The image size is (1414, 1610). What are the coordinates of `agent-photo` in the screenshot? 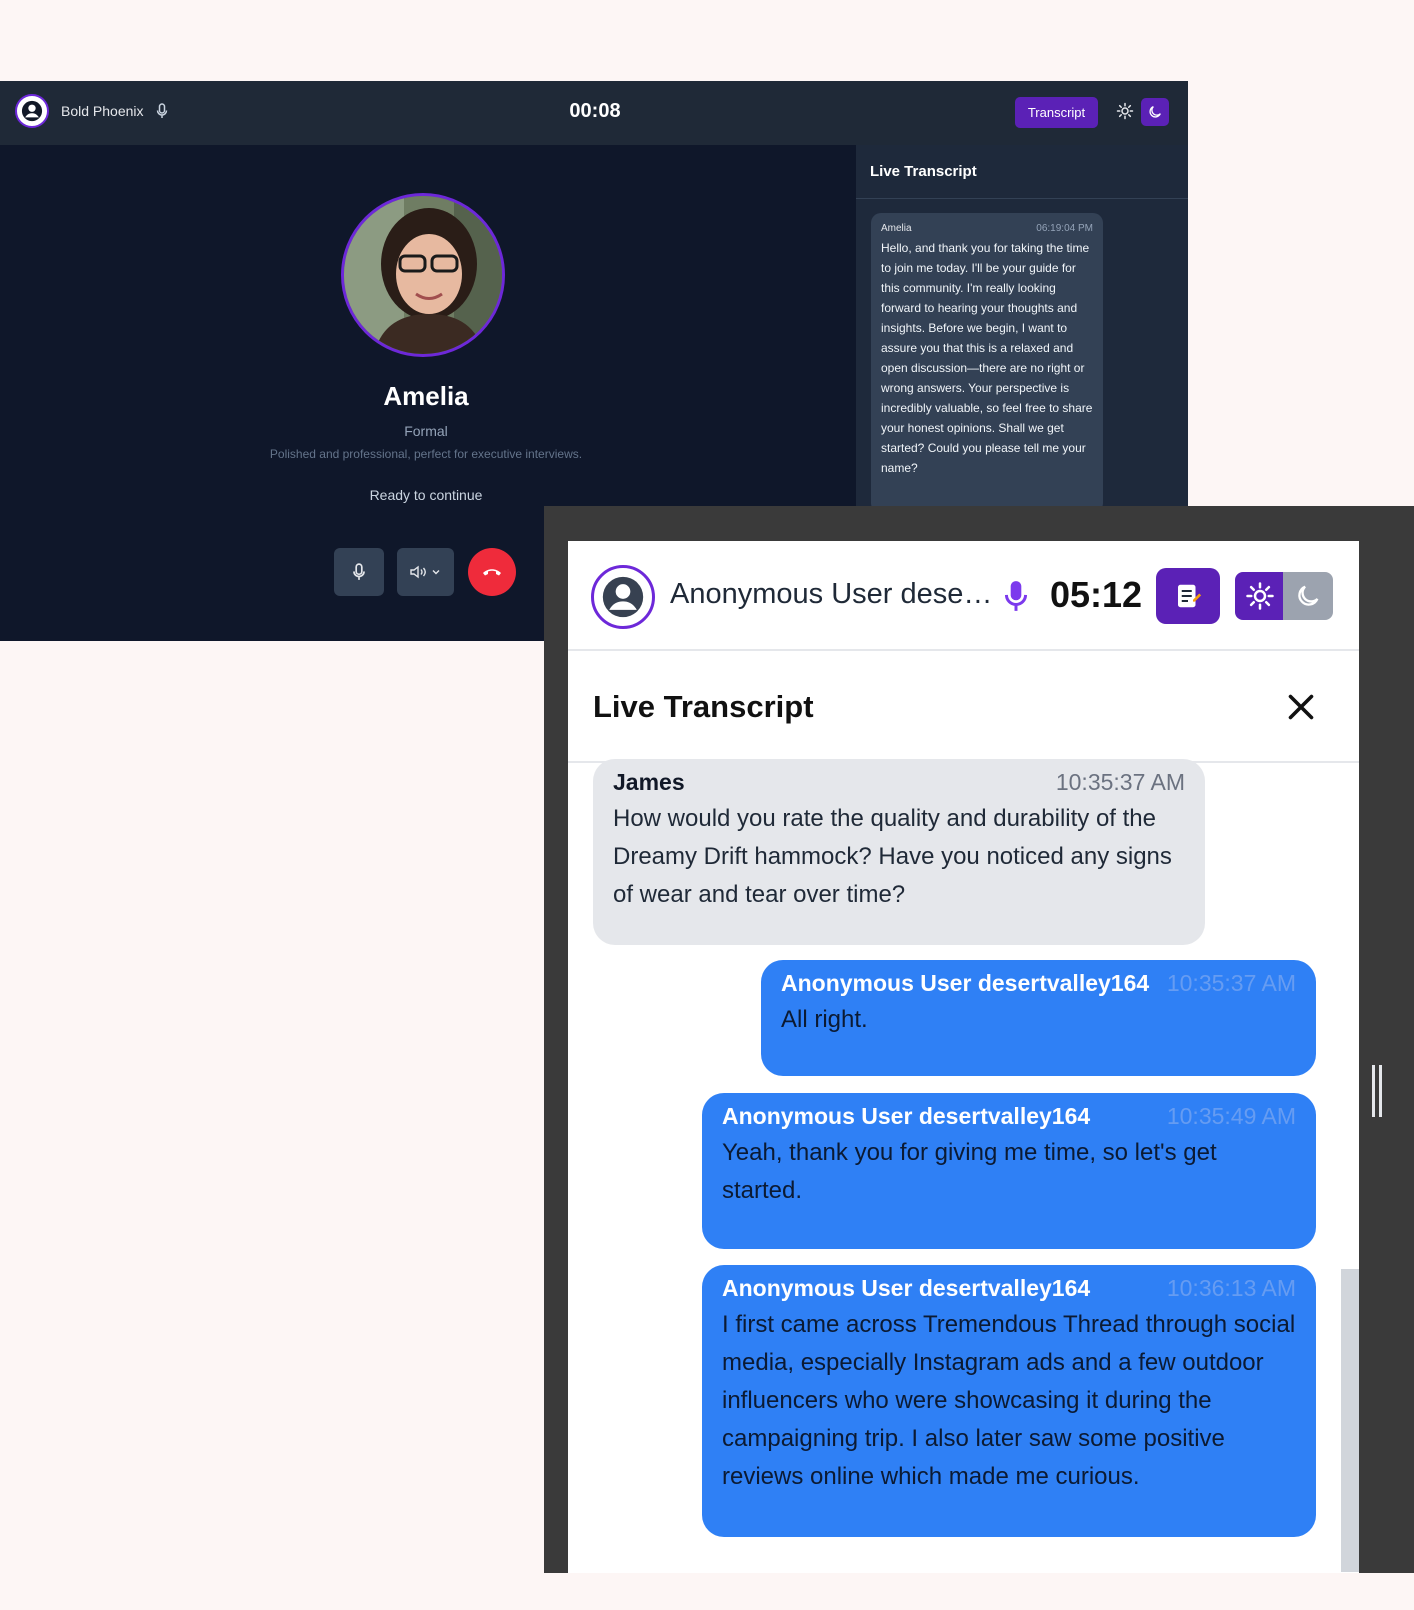 It's located at (423, 275).